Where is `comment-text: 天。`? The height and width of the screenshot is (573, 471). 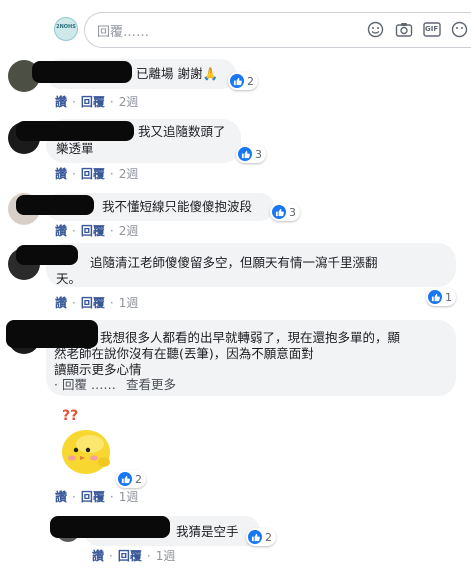 comment-text: 天。 is located at coordinates (69, 278).